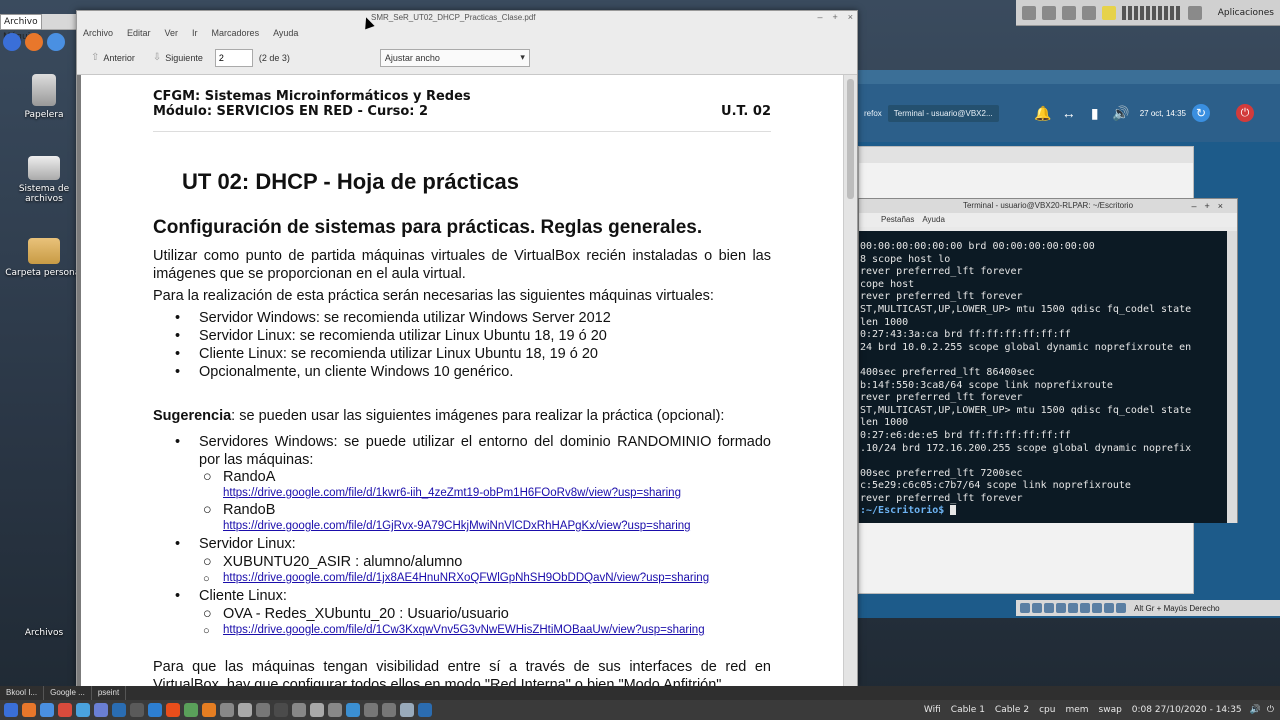 The image size is (1280, 720). What do you see at coordinates (1089, 12) in the screenshot?
I see `bell-icon` at bounding box center [1089, 12].